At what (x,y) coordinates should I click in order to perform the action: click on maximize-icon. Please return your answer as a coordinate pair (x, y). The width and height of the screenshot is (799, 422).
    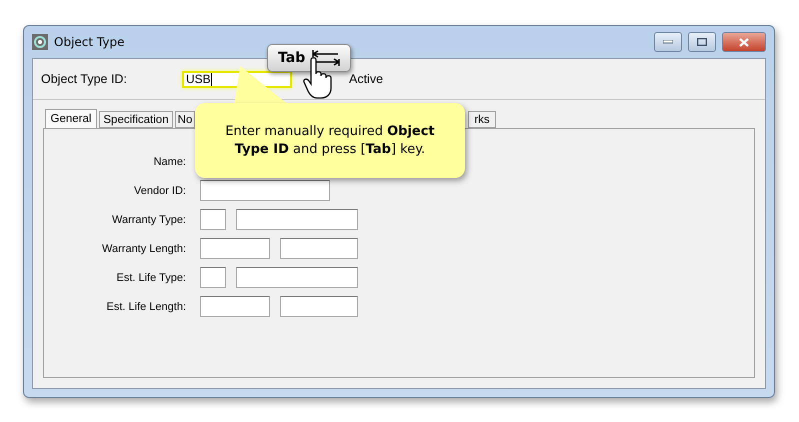
    Looking at the image, I should click on (702, 42).